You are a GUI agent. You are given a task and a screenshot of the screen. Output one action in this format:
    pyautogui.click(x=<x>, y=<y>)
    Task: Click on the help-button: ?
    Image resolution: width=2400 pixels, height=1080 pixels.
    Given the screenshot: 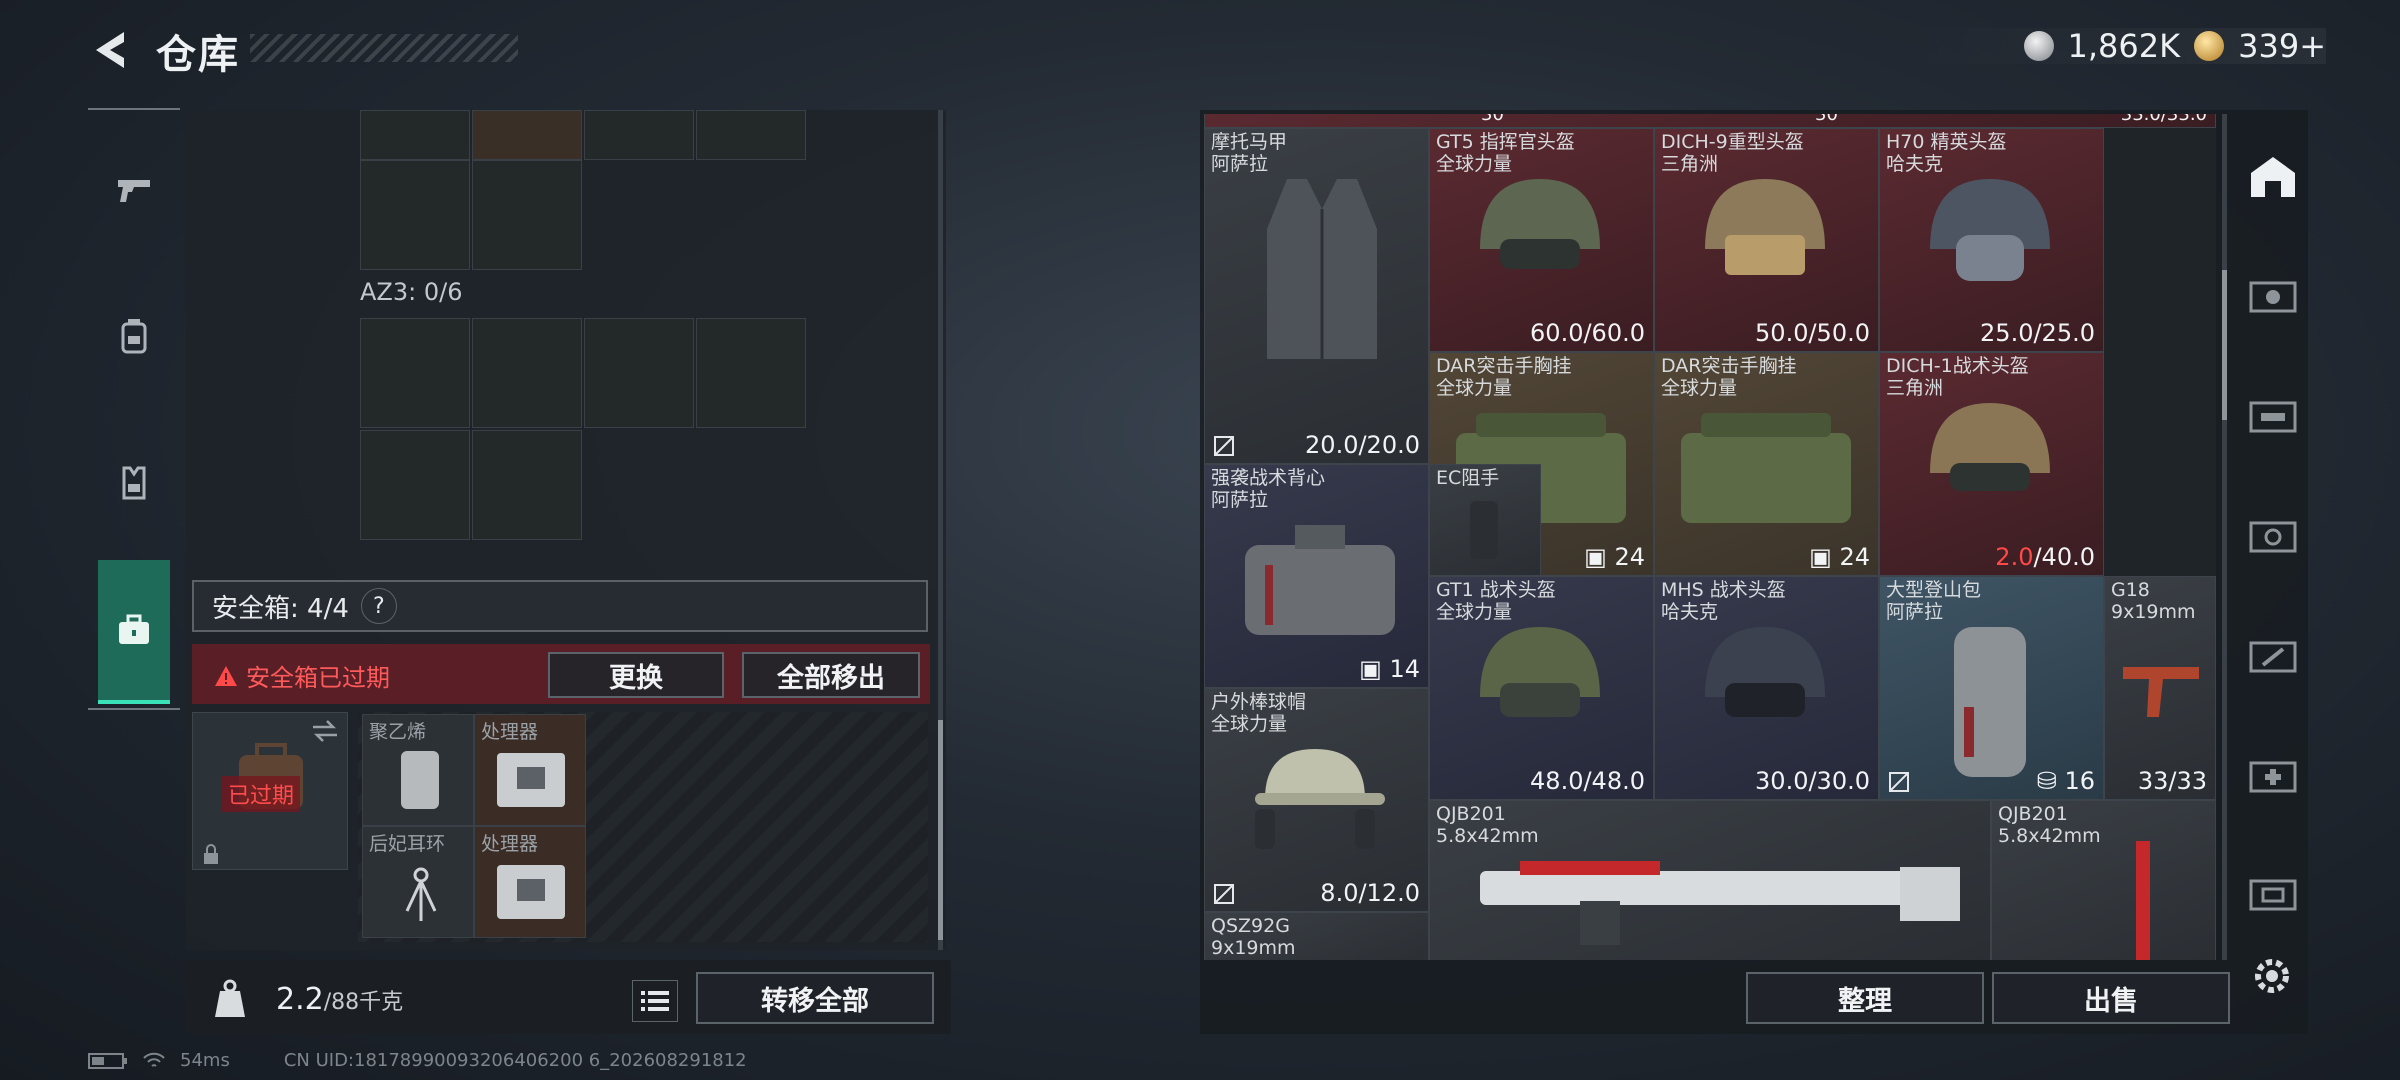 What is the action you would take?
    pyautogui.click(x=378, y=606)
    